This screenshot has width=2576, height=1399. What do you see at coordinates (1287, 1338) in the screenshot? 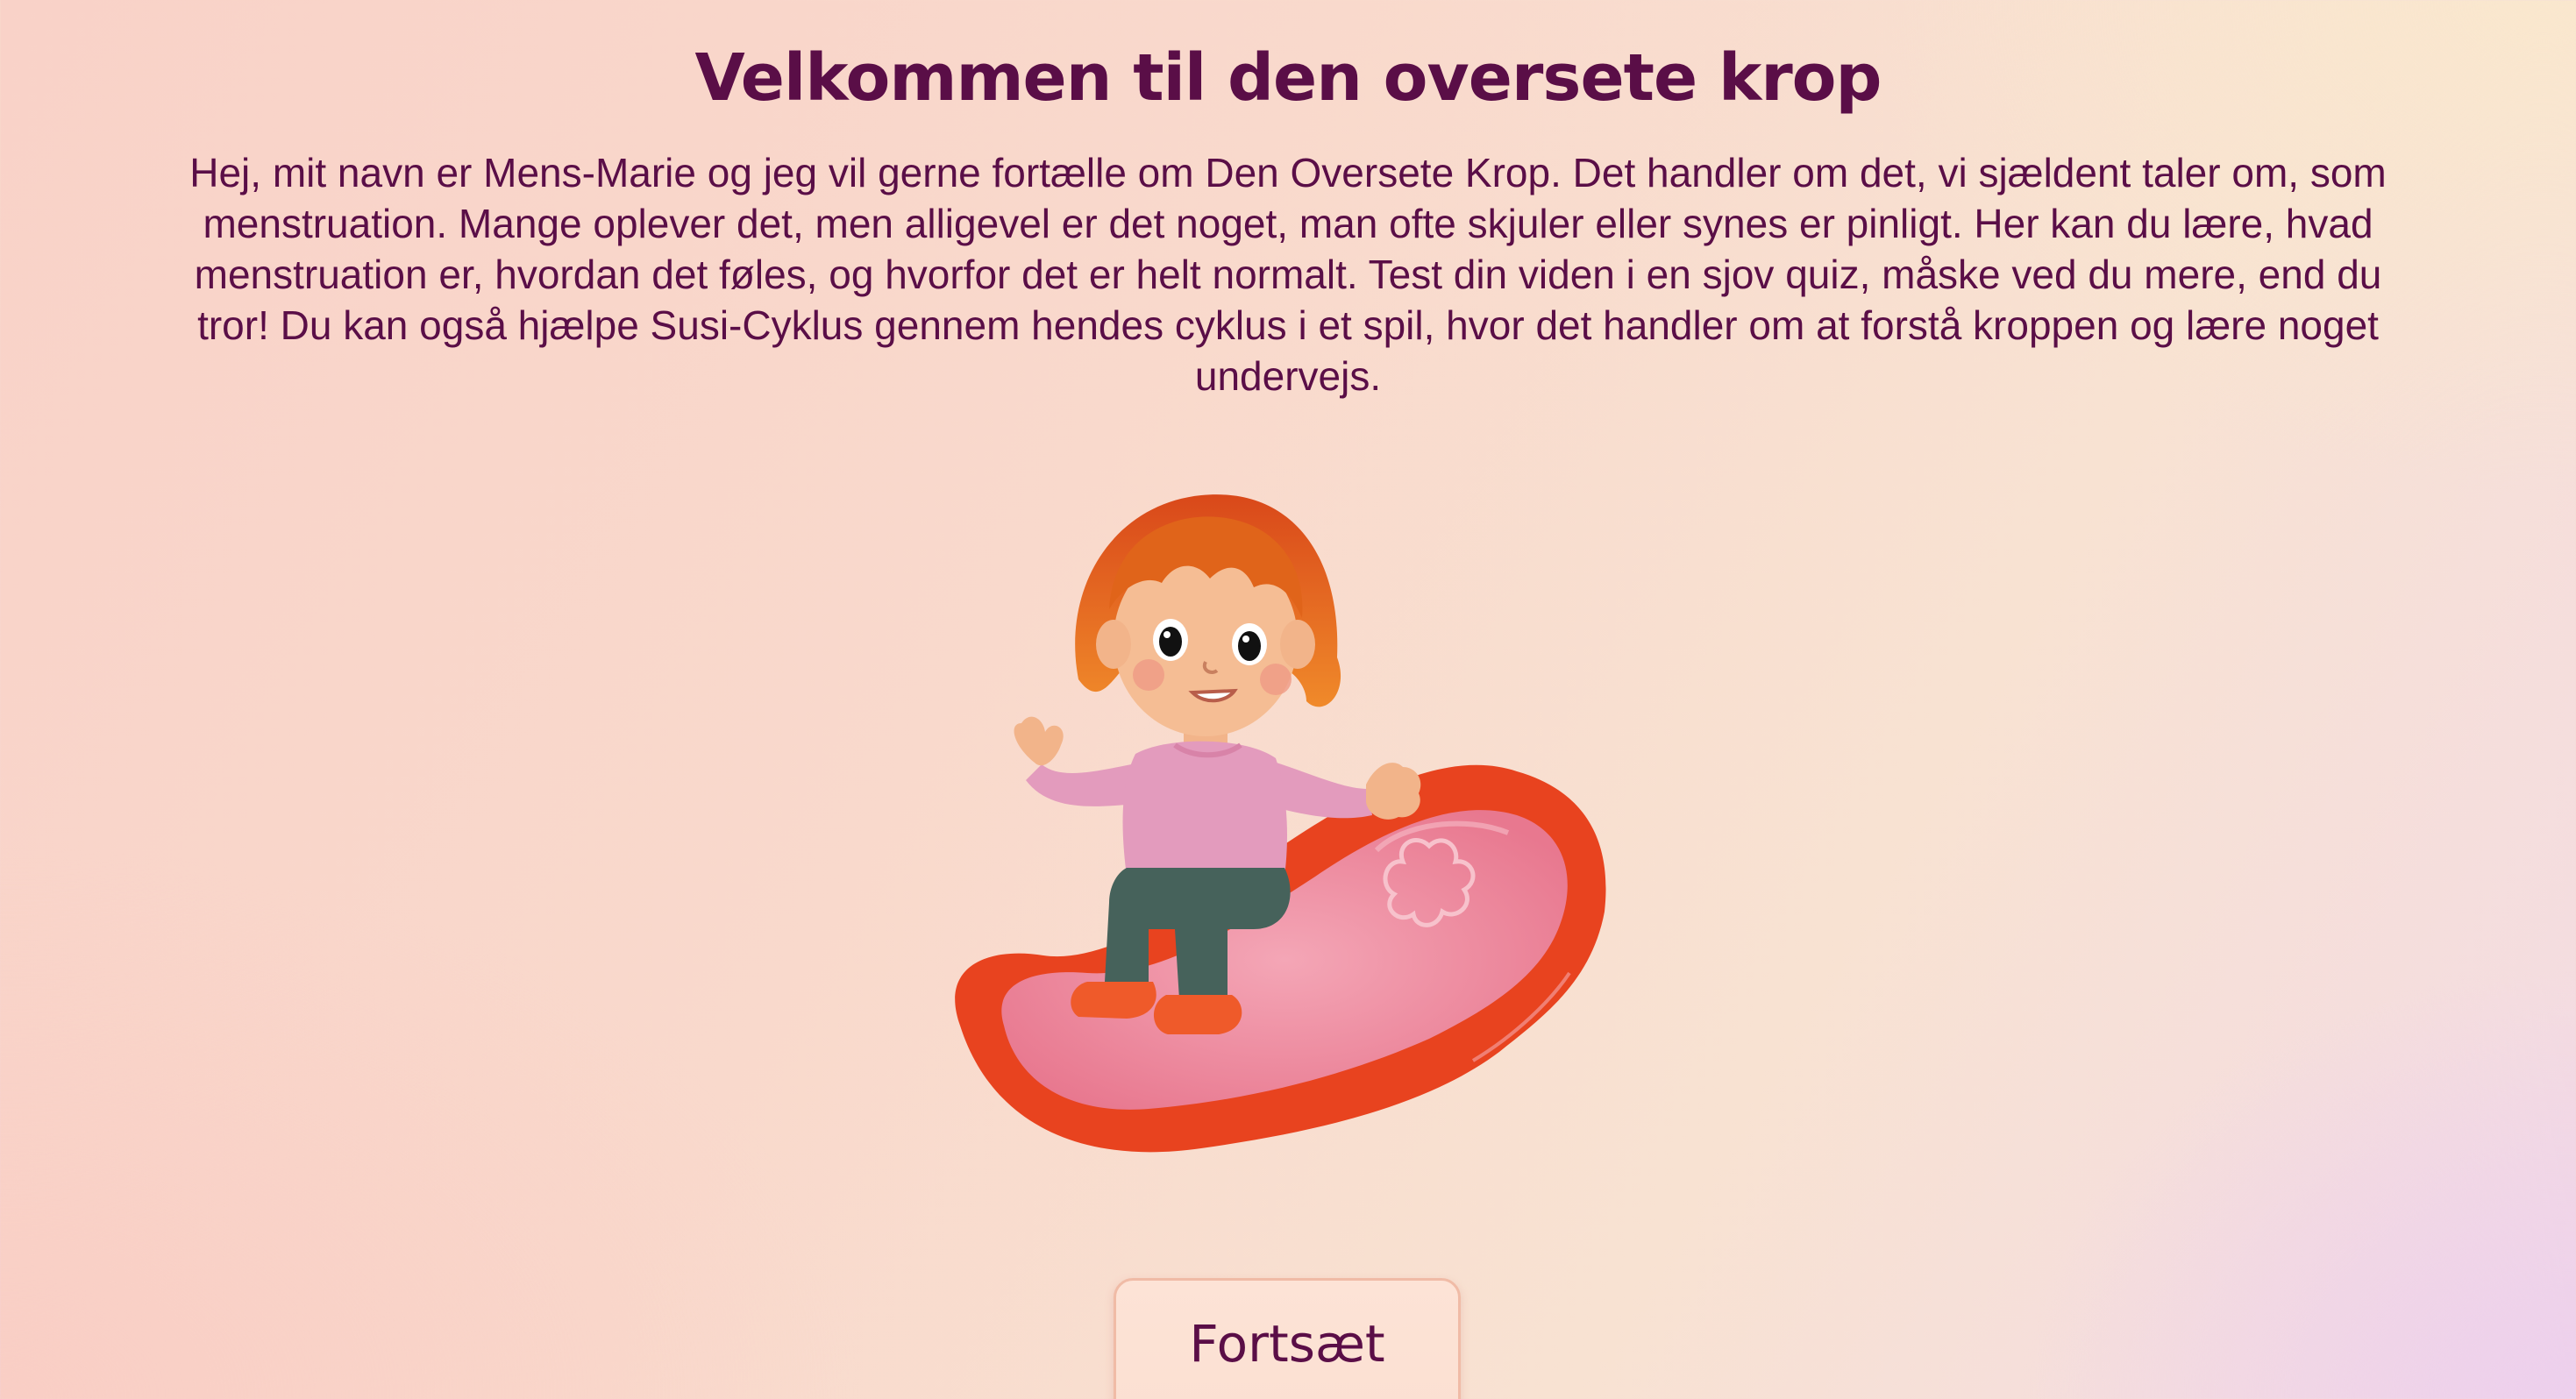
I see `continue-button: Fortsæt` at bounding box center [1287, 1338].